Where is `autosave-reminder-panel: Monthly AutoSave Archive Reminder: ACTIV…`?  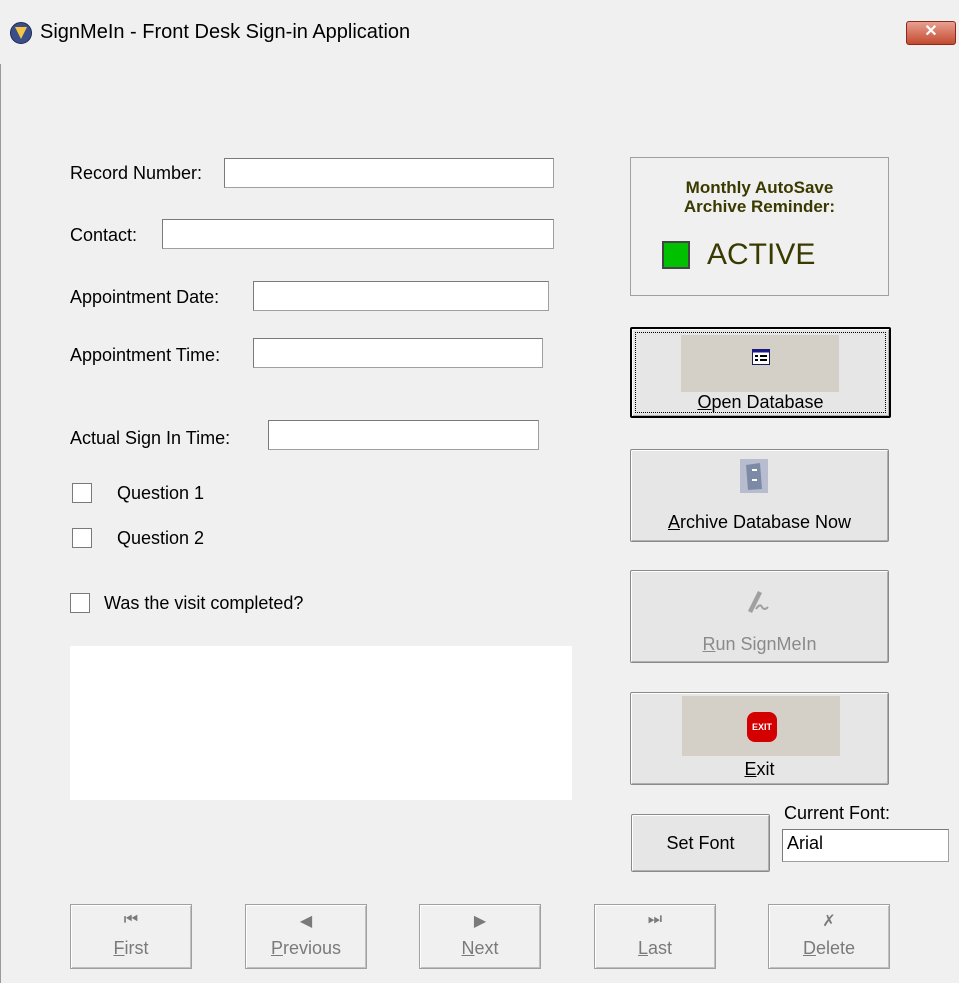
autosave-reminder-panel: Monthly AutoSave Archive Reminder: ACTIV… is located at coordinates (759, 226).